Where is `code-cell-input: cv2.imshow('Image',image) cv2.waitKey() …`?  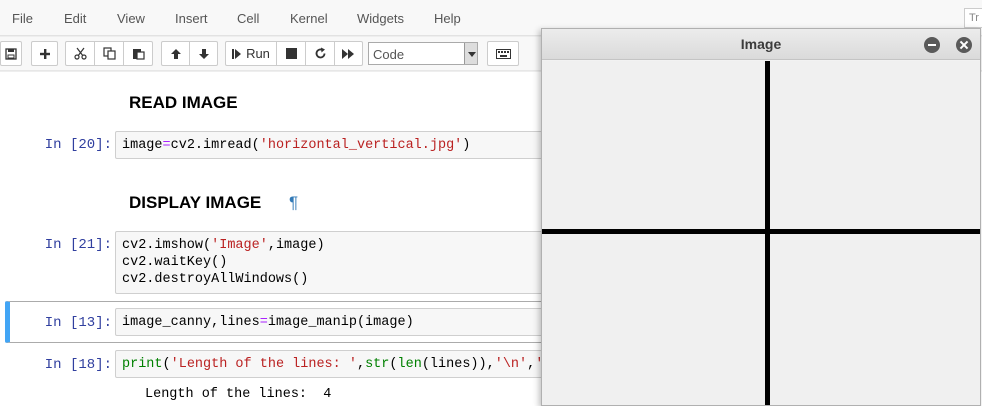
code-cell-input: cv2.imshow('Image',image) cv2.waitKey() … is located at coordinates (335, 262).